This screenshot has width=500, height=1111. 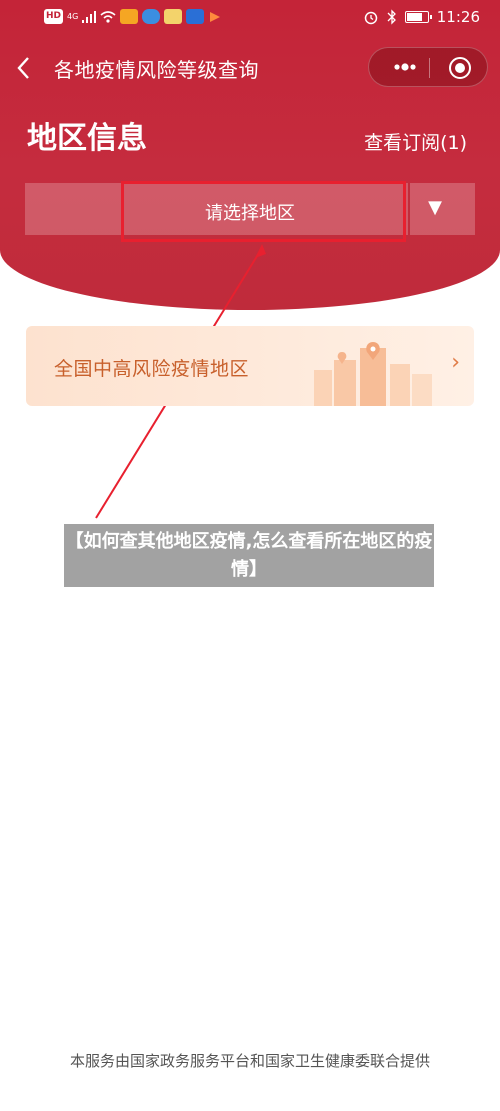 I want to click on annotation-arrow, so click(x=180, y=381).